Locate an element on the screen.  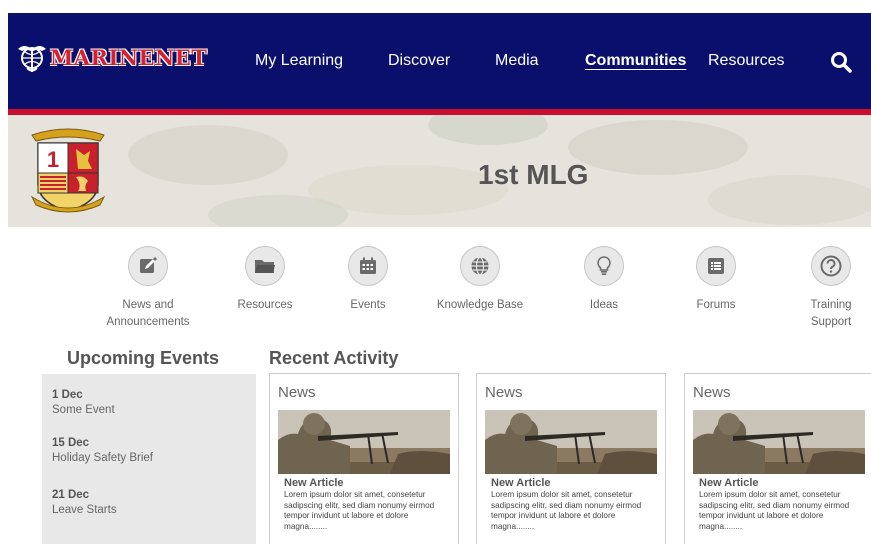
tile-ideas: Ideas is located at coordinates (604, 280).